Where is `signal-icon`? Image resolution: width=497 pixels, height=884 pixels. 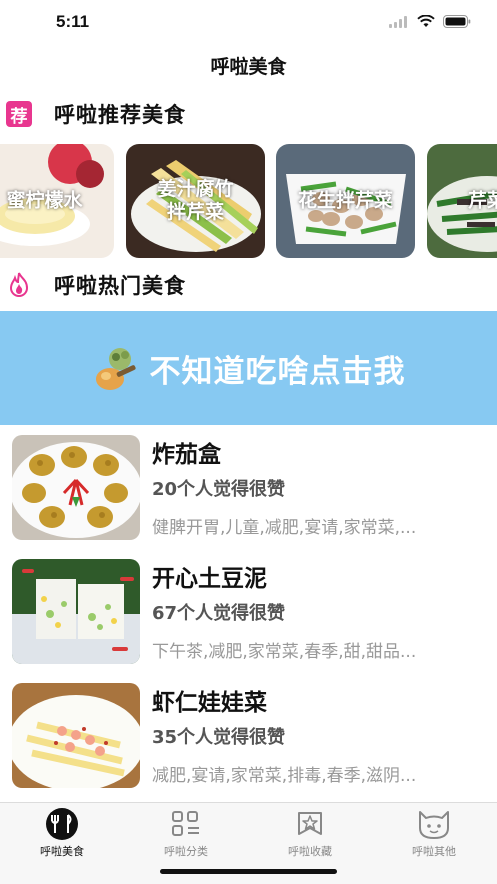
signal-icon is located at coordinates (398, 21).